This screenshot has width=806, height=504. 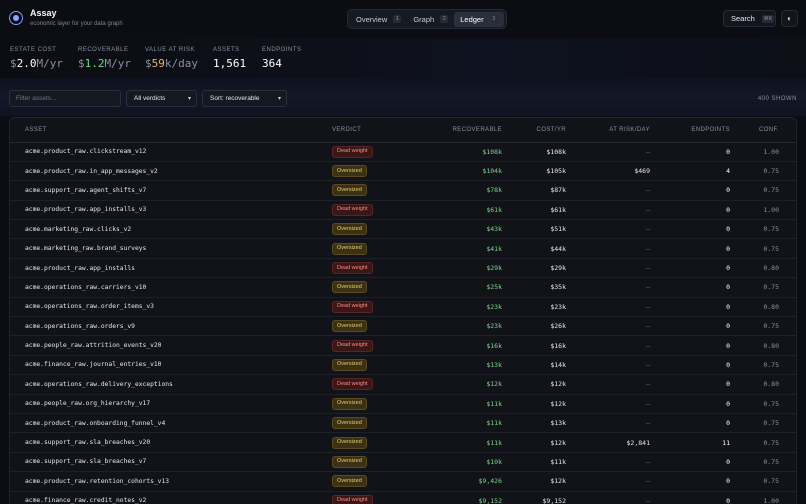 I want to click on filter-assets-input, so click(x=65, y=98).